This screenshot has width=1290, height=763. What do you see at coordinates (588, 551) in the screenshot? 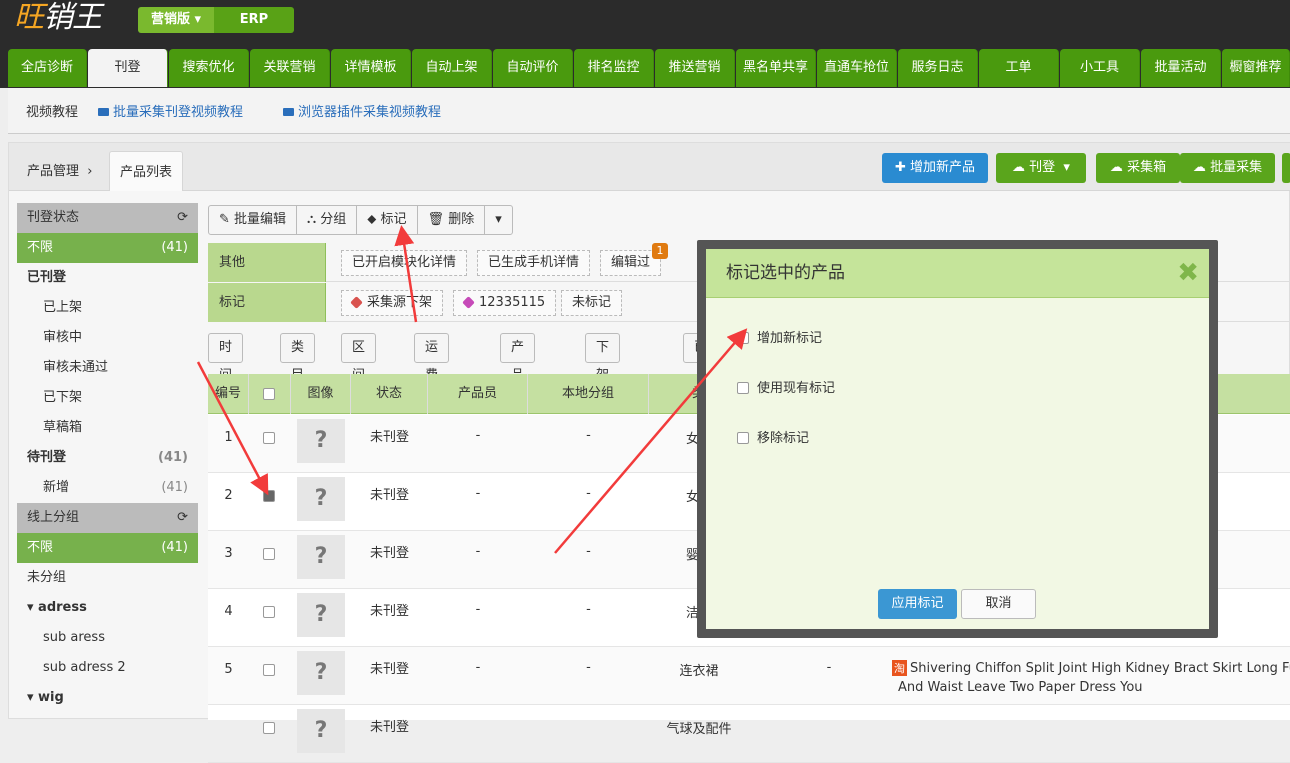
I see `group-cell: -` at bounding box center [588, 551].